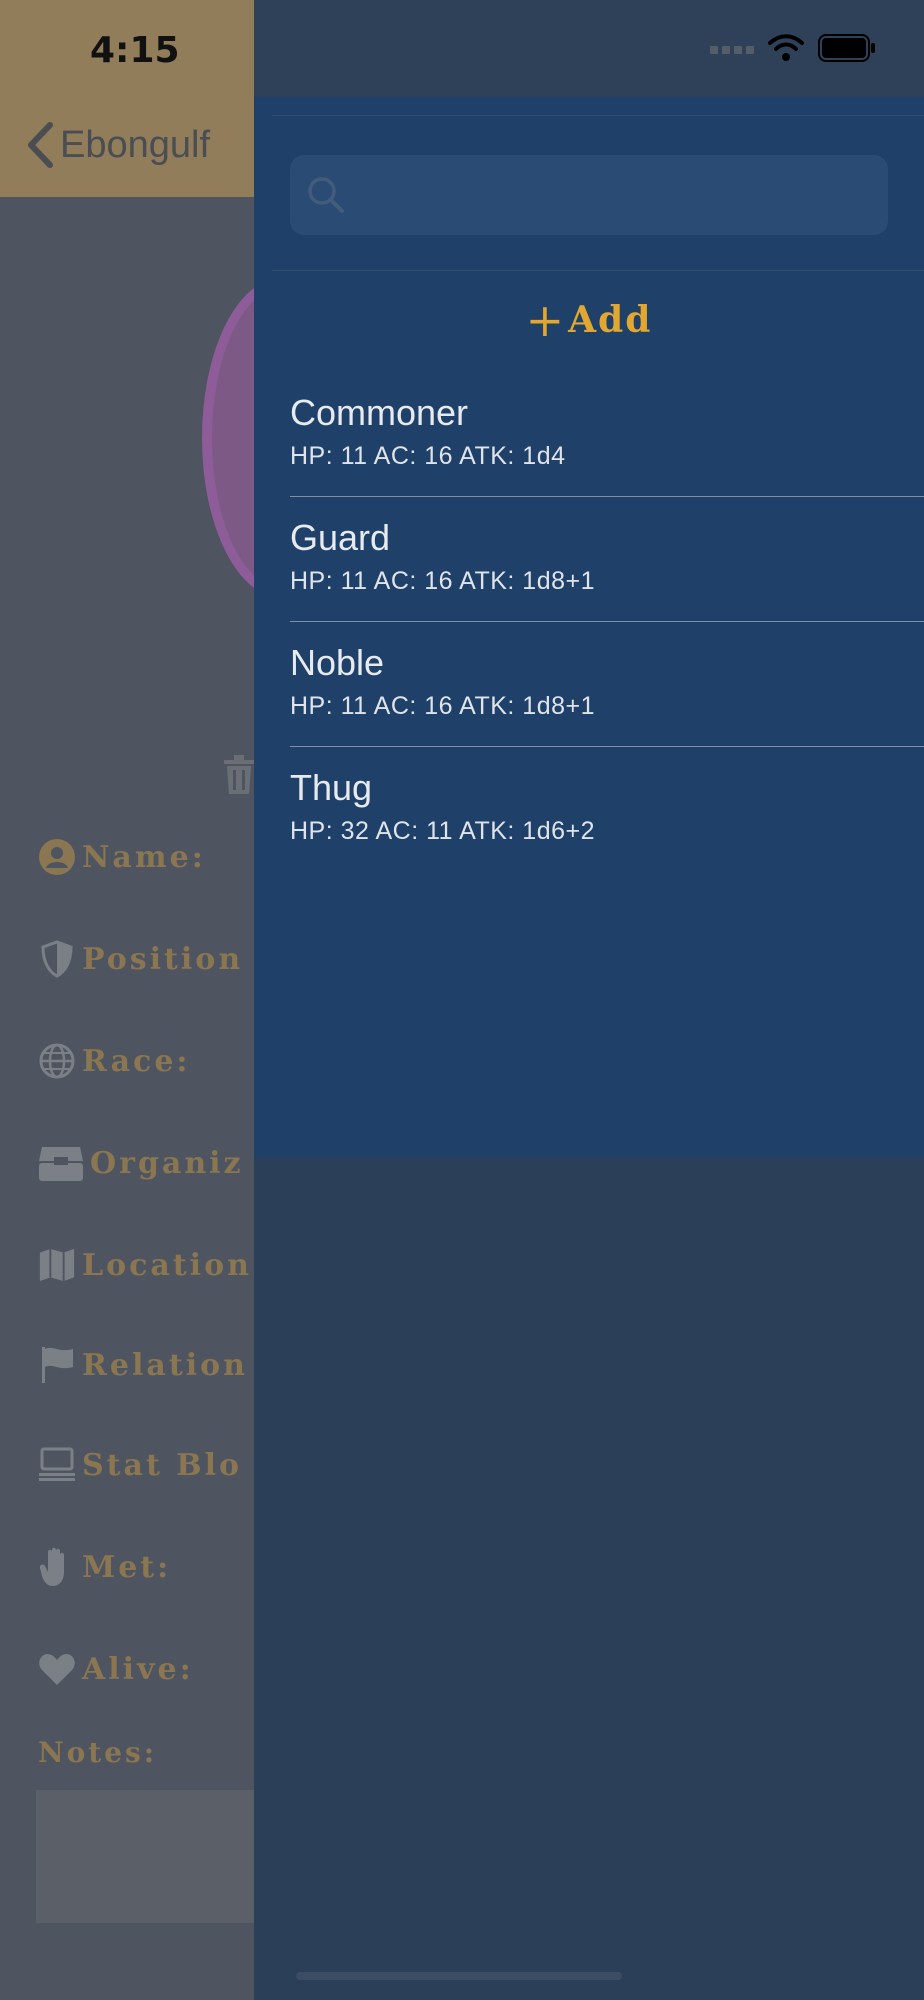  I want to click on location-field: Location, so click(145, 1265).